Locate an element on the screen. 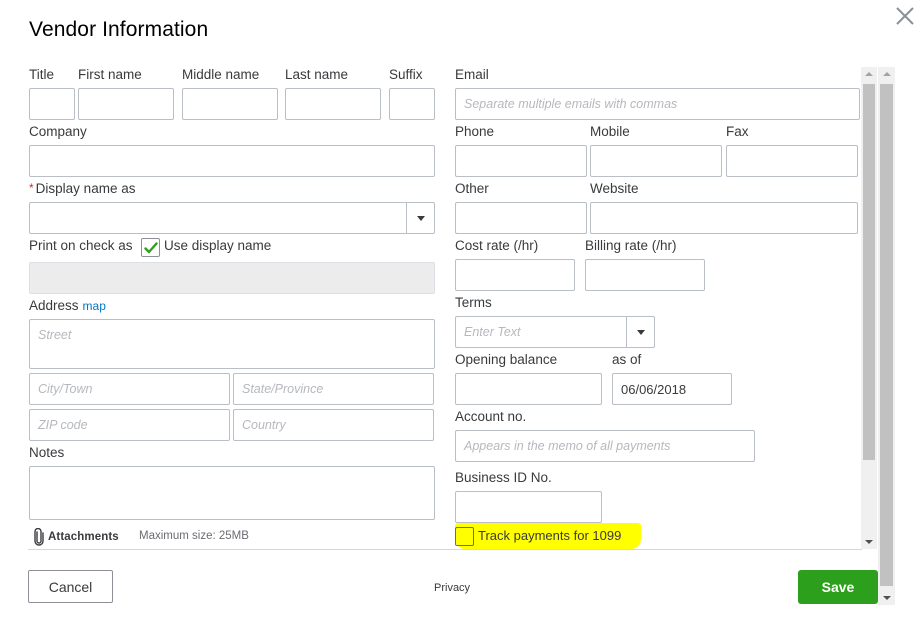 This screenshot has height=632, width=917. website-input is located at coordinates (724, 218).